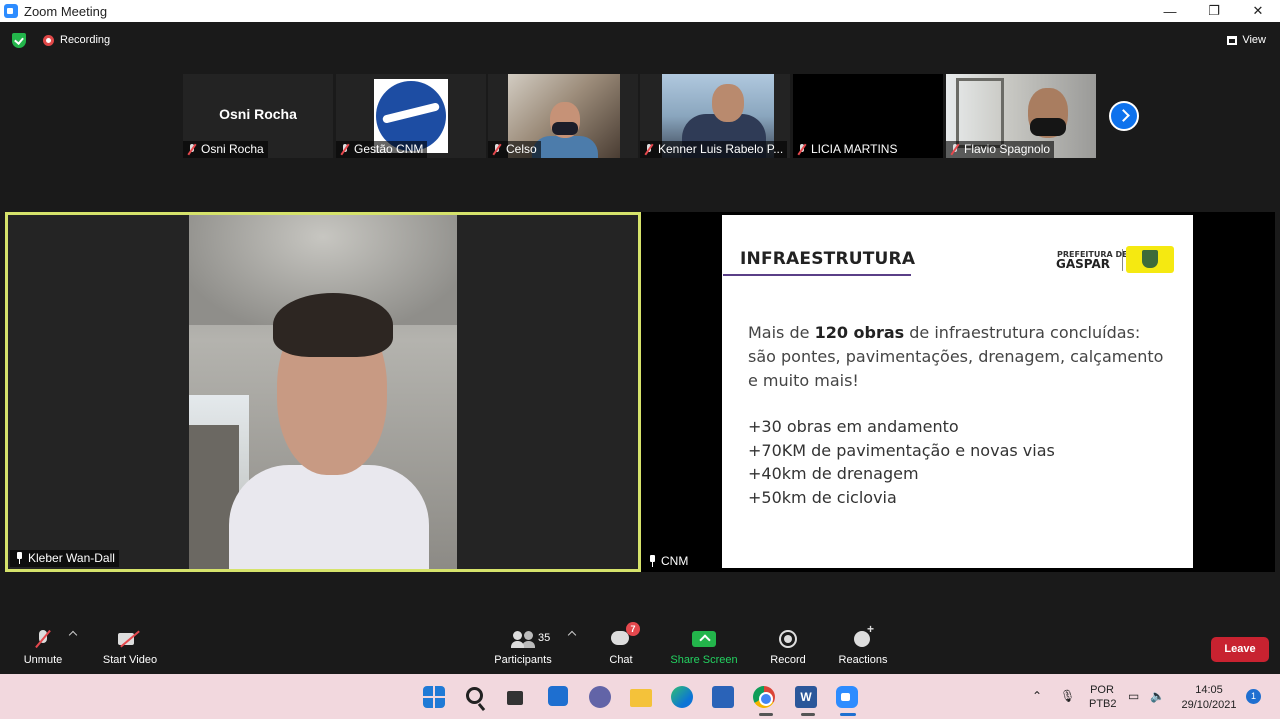 The height and width of the screenshot is (719, 1280). What do you see at coordinates (640, 41) in the screenshot?
I see `meeting-topbar: Recording View` at bounding box center [640, 41].